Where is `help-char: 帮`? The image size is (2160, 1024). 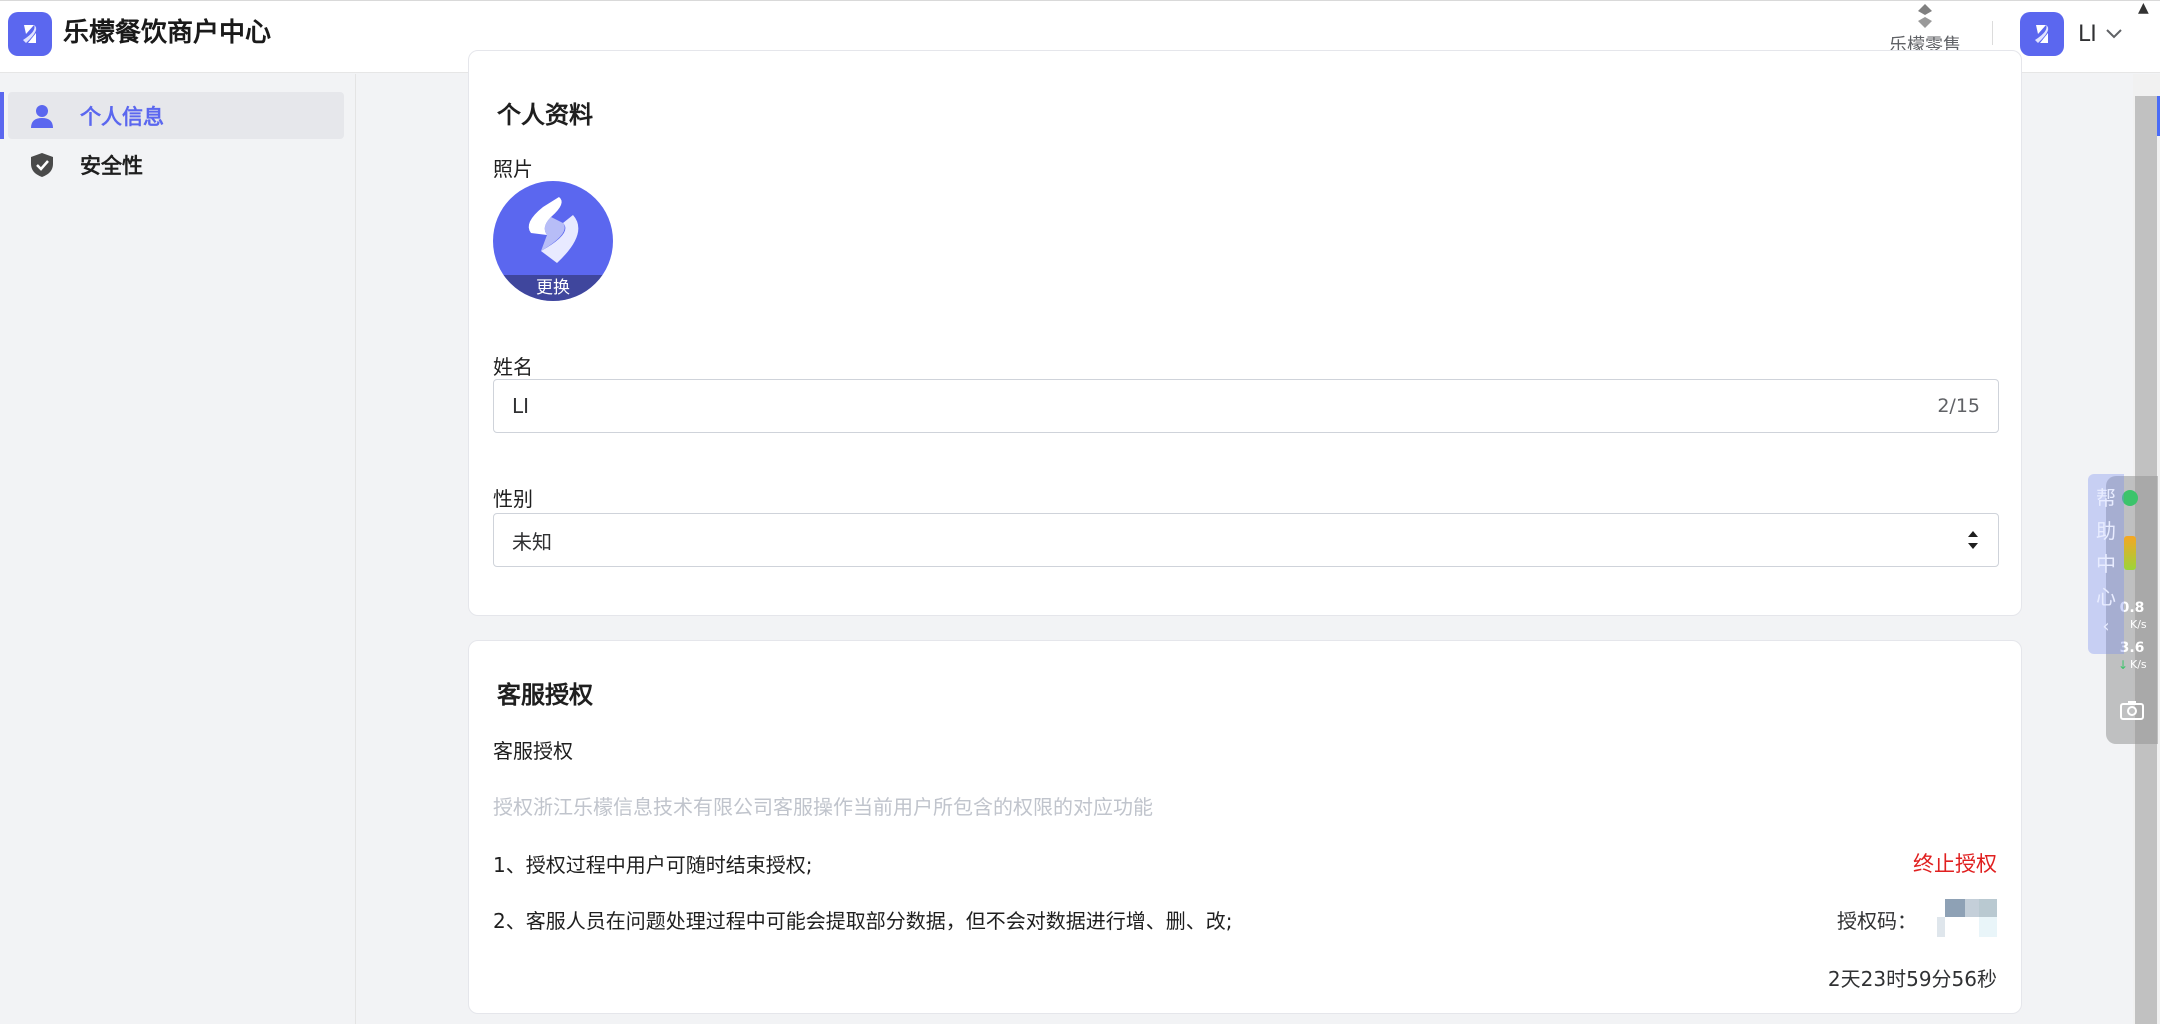 help-char: 帮 is located at coordinates (2106, 498).